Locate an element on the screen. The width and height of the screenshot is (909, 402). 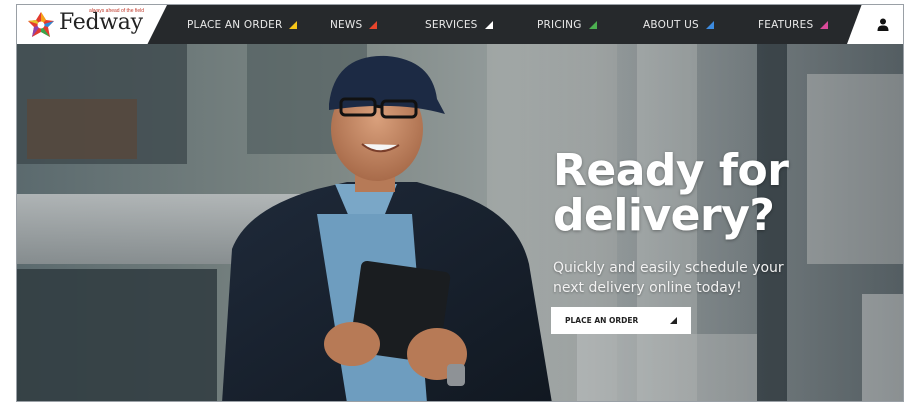
hero-headline: Ready for delivery? is located at coordinates (723, 193).